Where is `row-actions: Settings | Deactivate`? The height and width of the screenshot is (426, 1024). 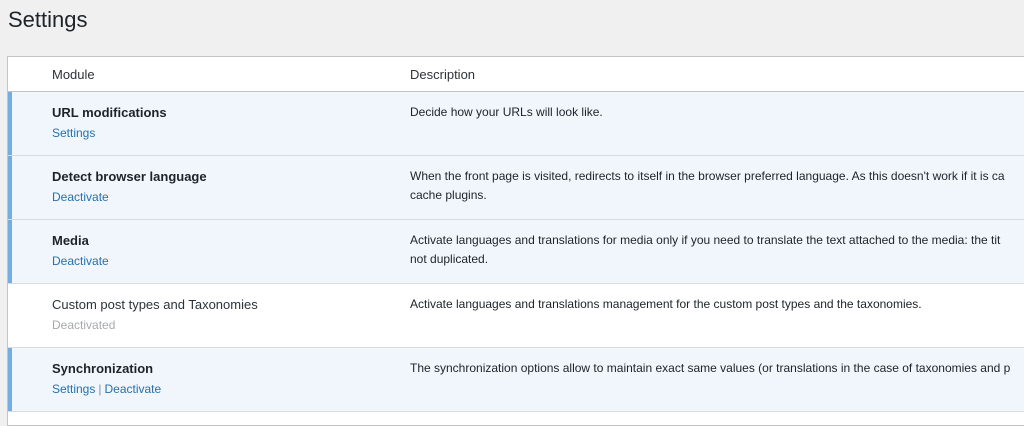
row-actions: Settings | Deactivate is located at coordinates (106, 389).